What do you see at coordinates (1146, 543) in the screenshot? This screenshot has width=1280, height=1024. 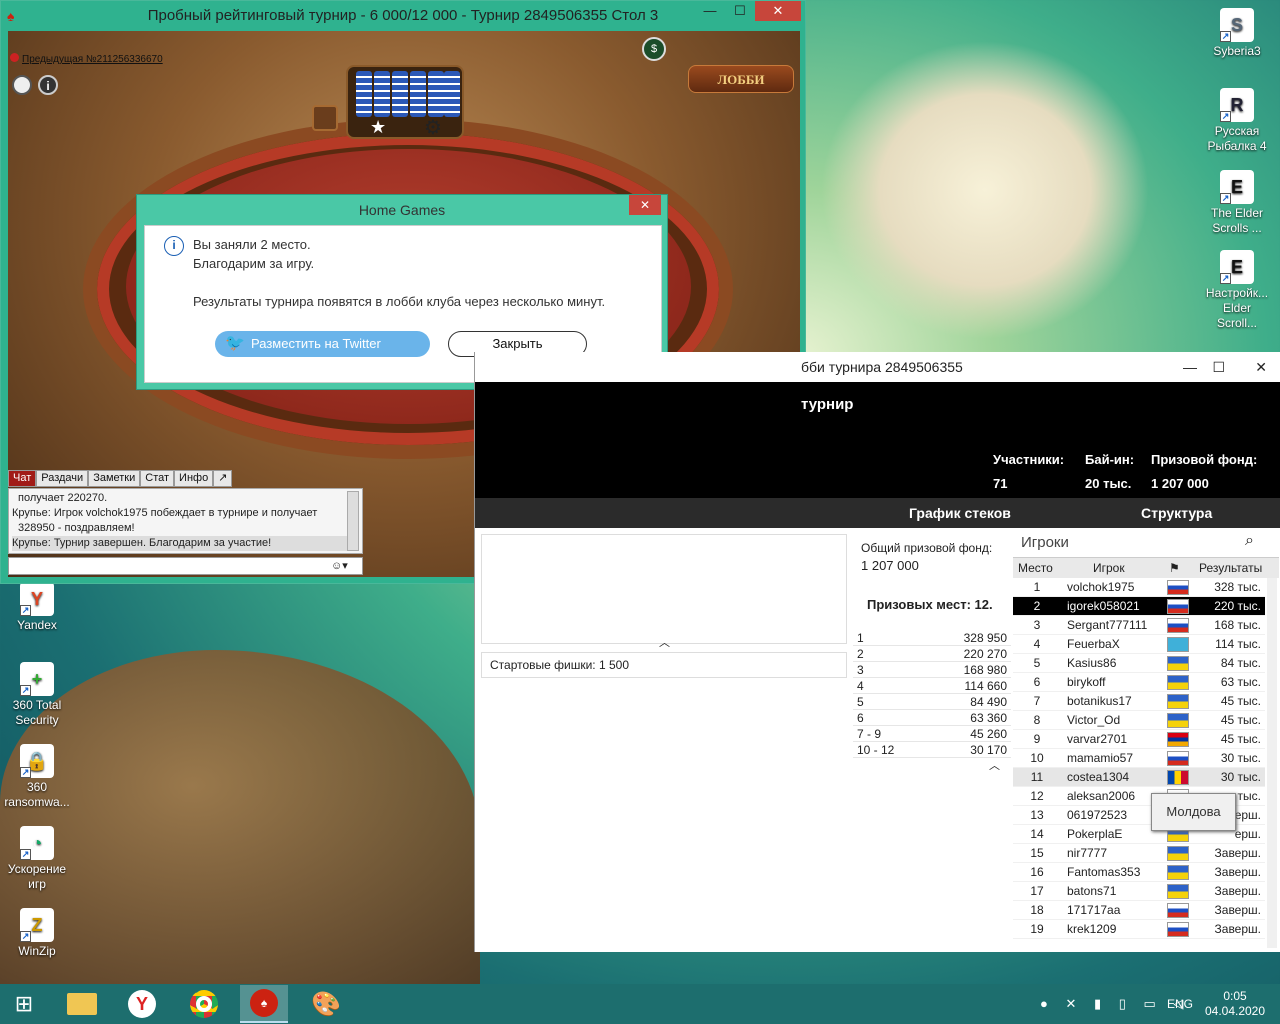 I see `players-search: Игроки ⌕` at bounding box center [1146, 543].